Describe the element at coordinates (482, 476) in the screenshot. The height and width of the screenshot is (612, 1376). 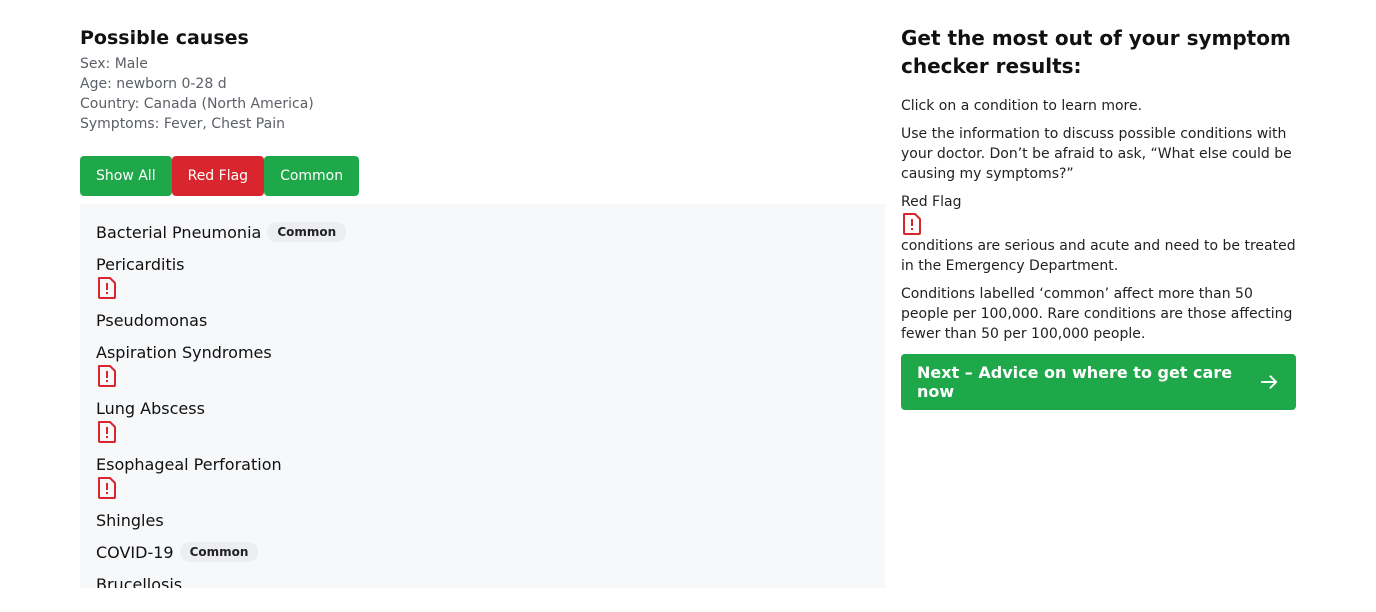
I see `list-item: Esophageal Perforation` at that location.